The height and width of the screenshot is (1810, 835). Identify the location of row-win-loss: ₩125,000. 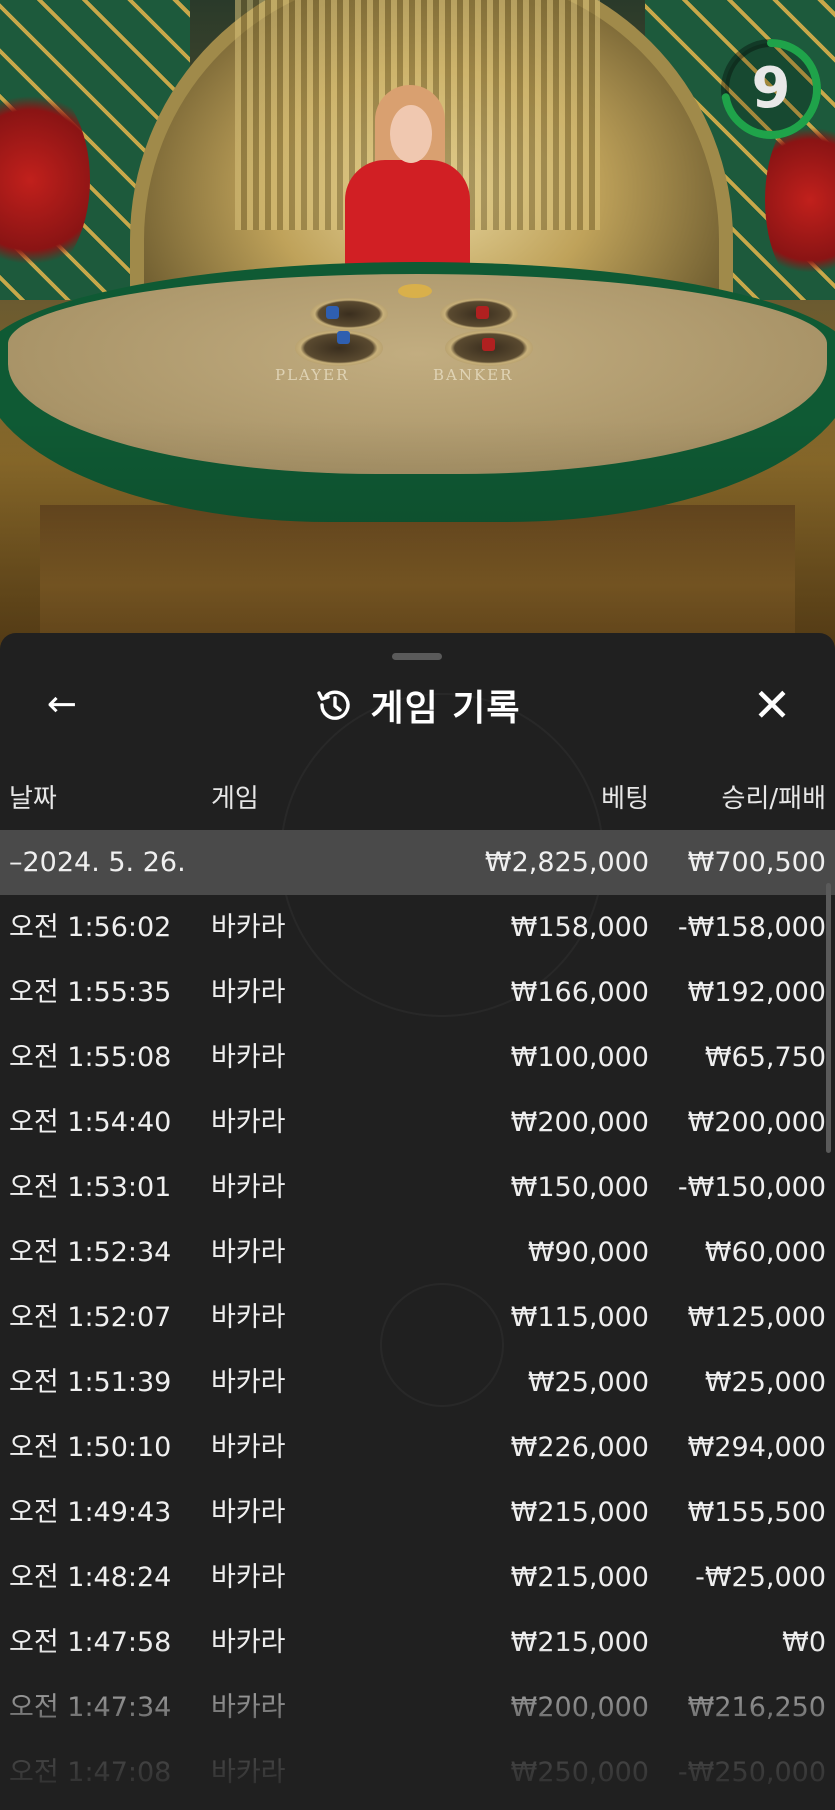
(756, 1317).